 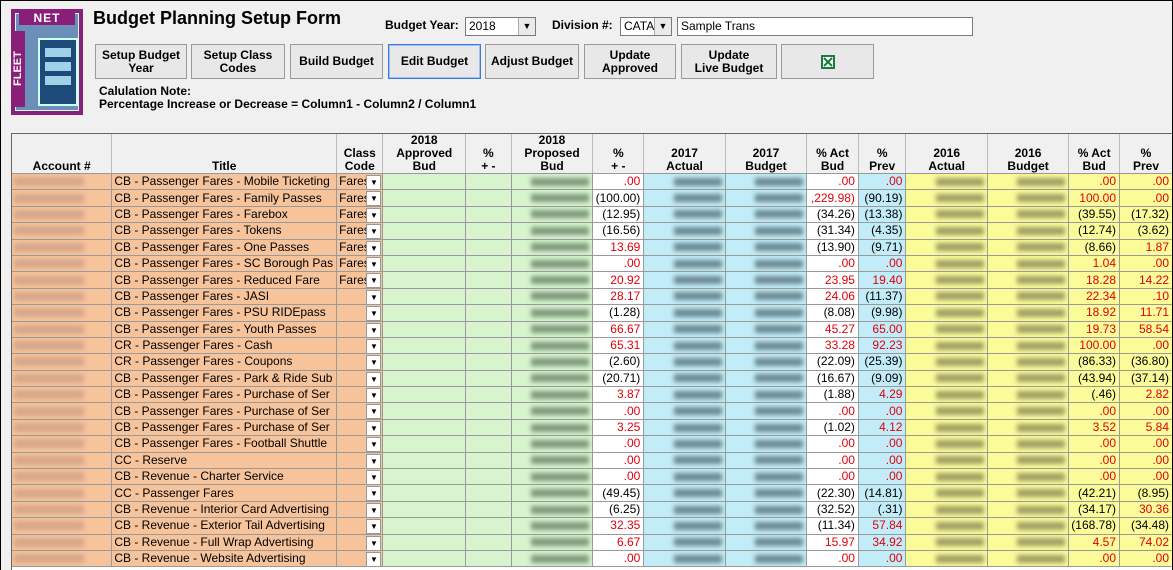 I want to click on setup-class-codes-button: Setup Class Codes, so click(x=238, y=61).